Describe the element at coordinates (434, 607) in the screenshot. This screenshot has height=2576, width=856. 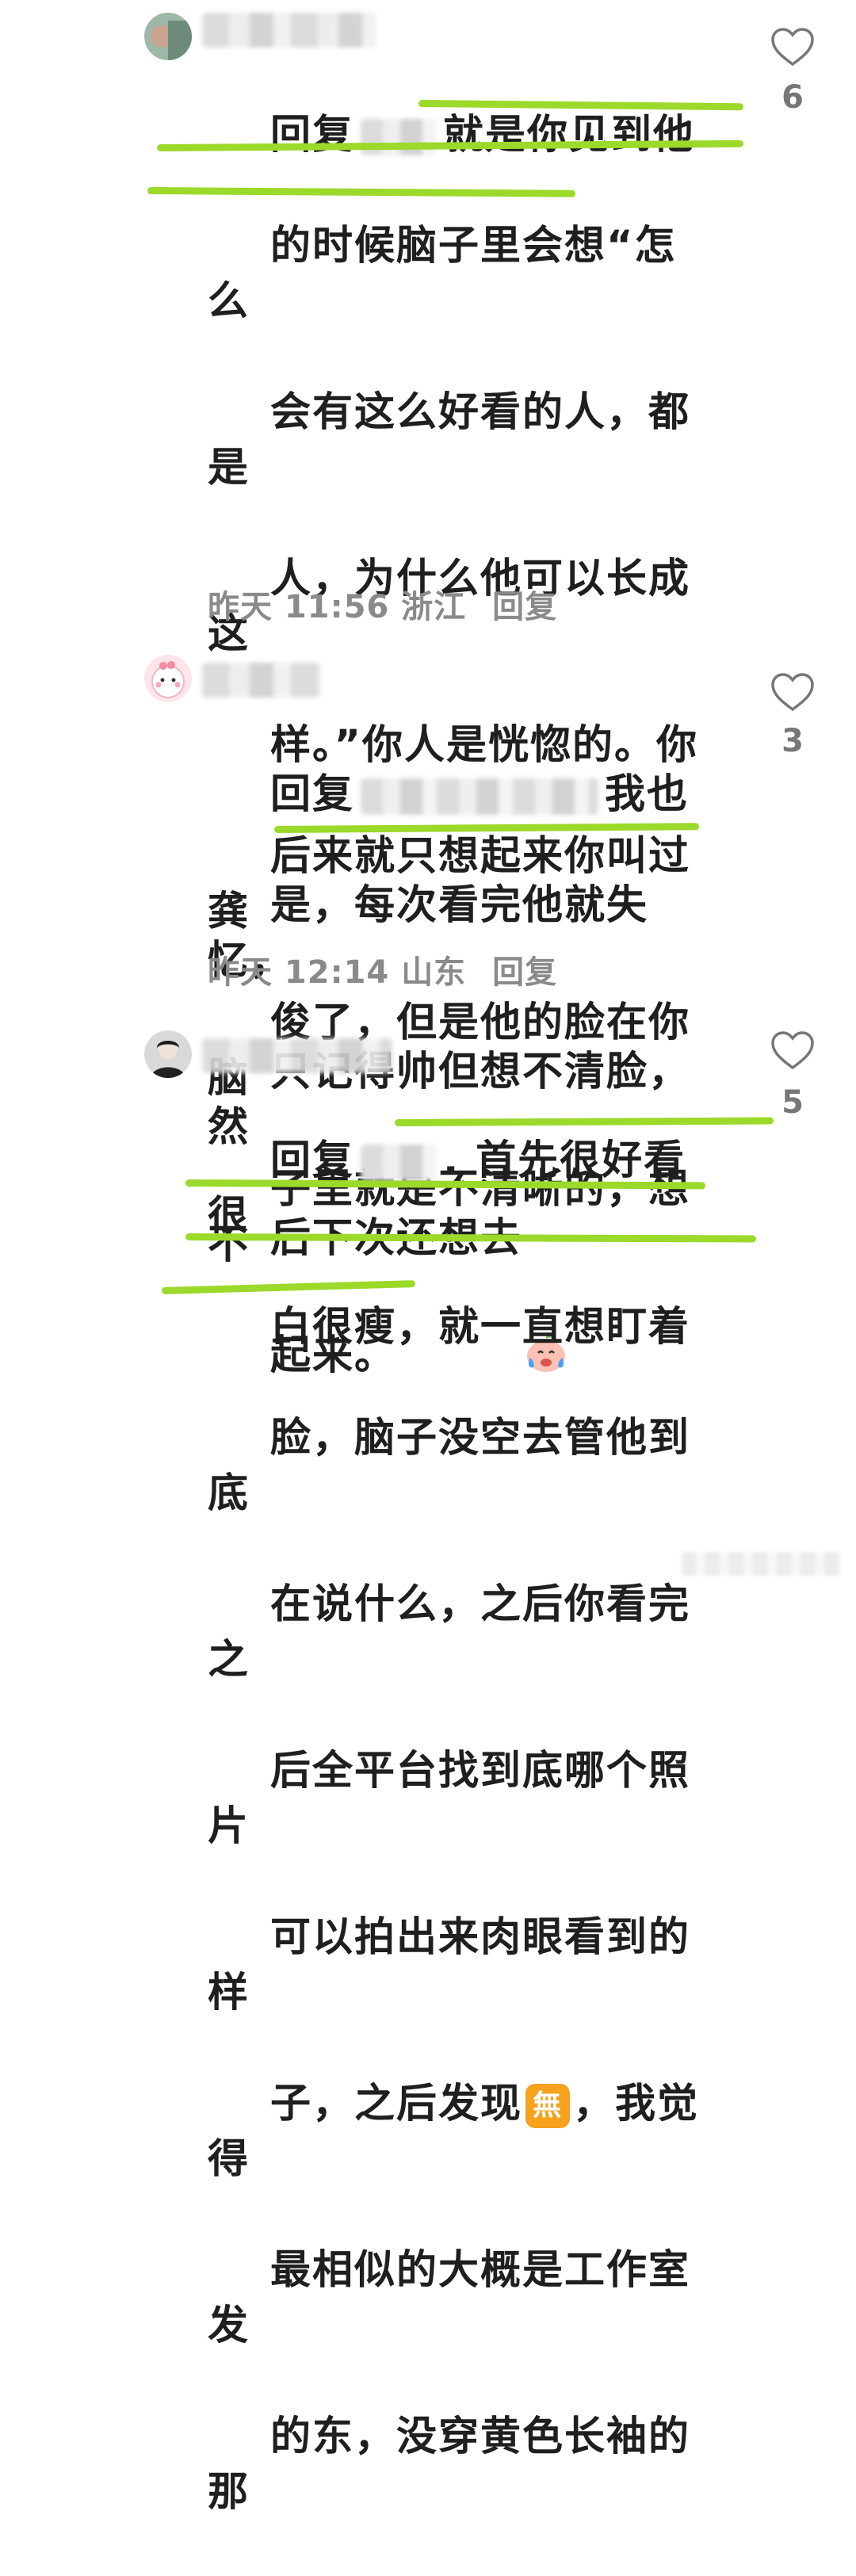
I see `location: 浙江` at that location.